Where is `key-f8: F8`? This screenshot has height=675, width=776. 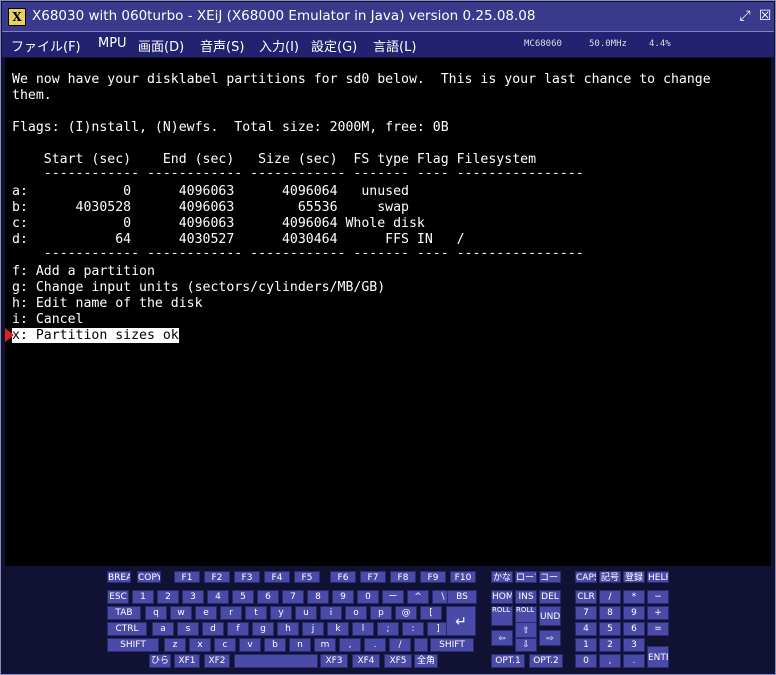 key-f8: F8 is located at coordinates (403, 577).